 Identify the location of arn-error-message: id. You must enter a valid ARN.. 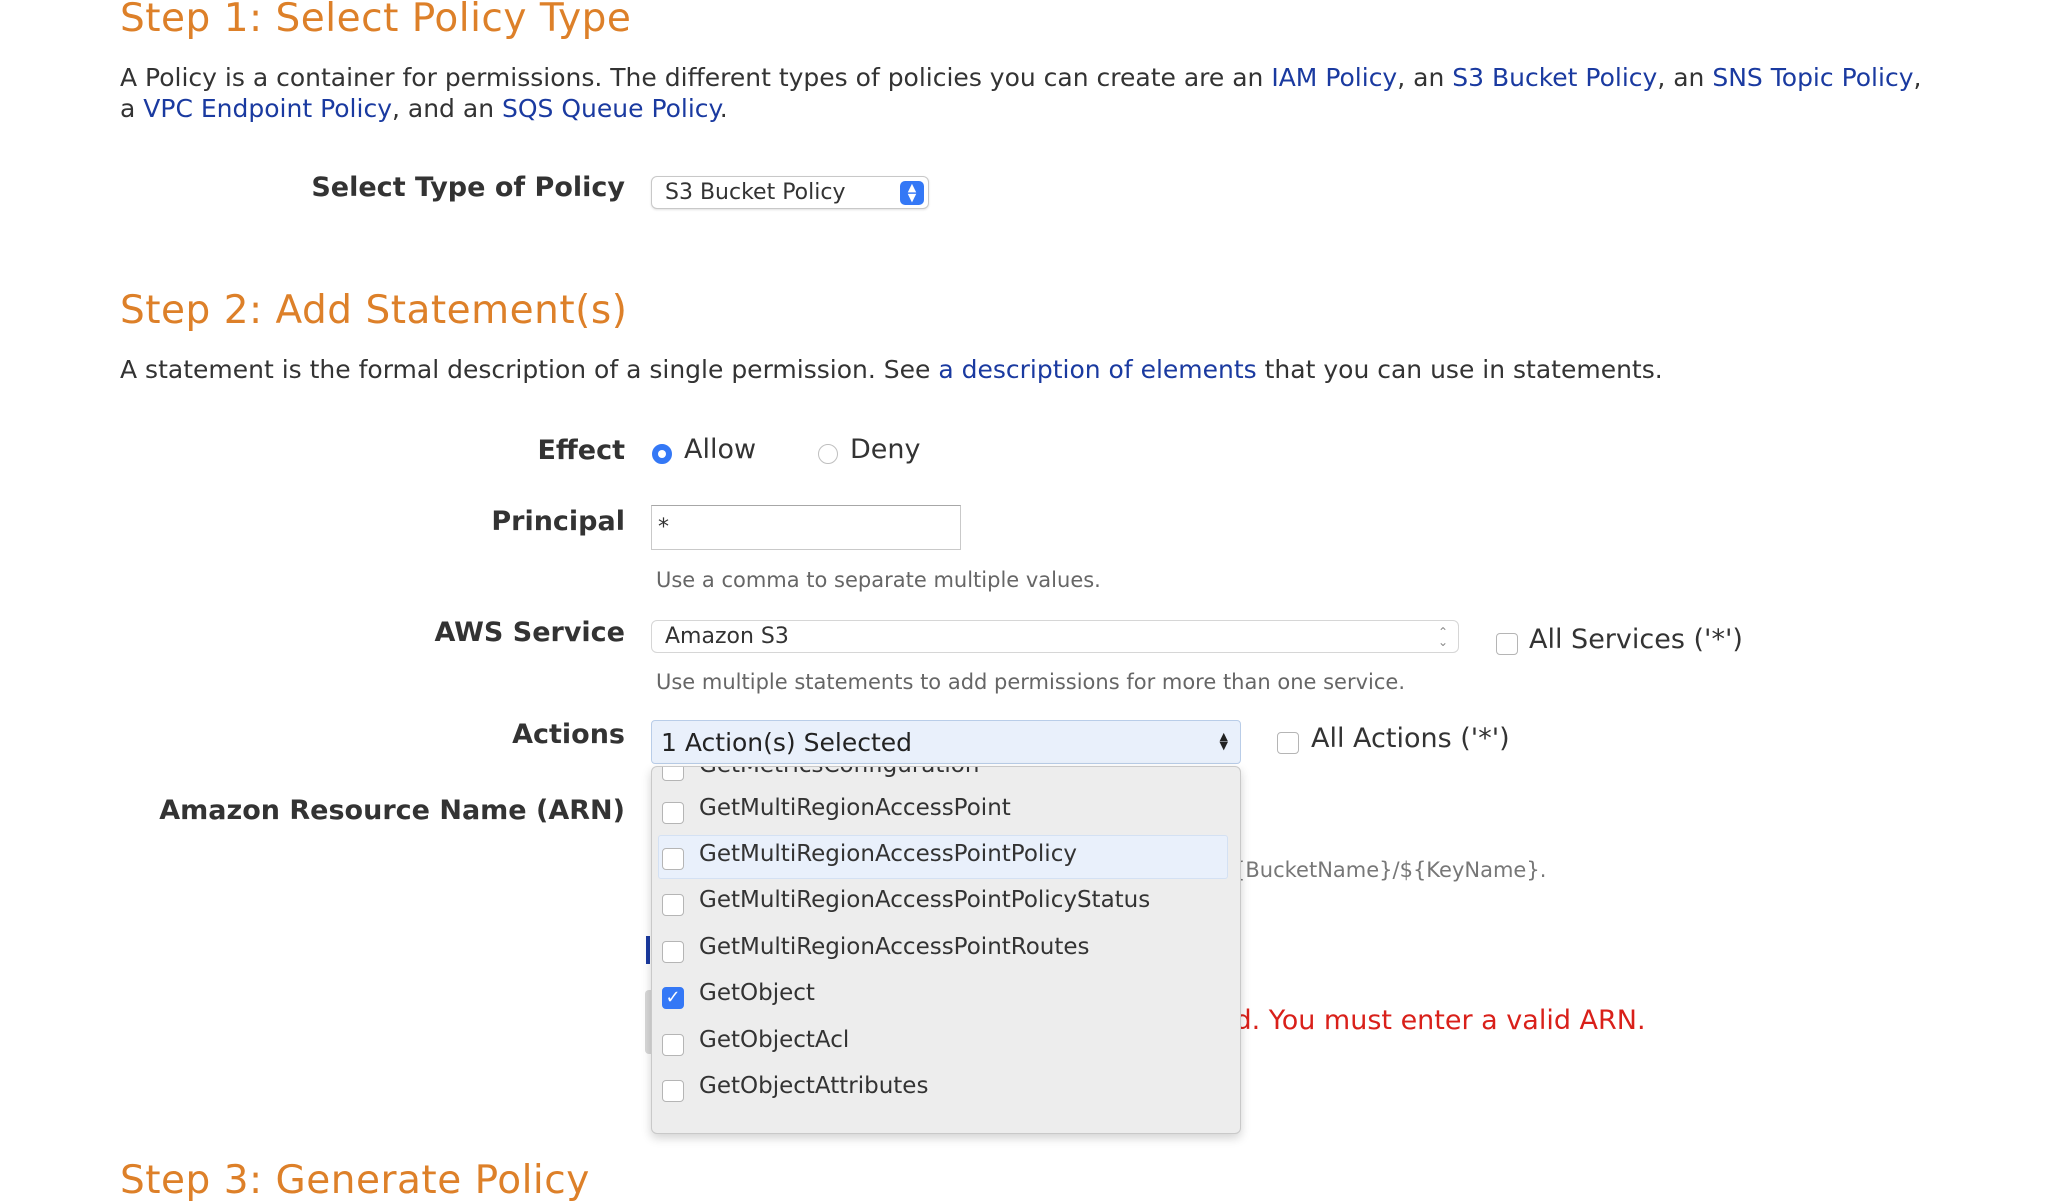
(1436, 1020).